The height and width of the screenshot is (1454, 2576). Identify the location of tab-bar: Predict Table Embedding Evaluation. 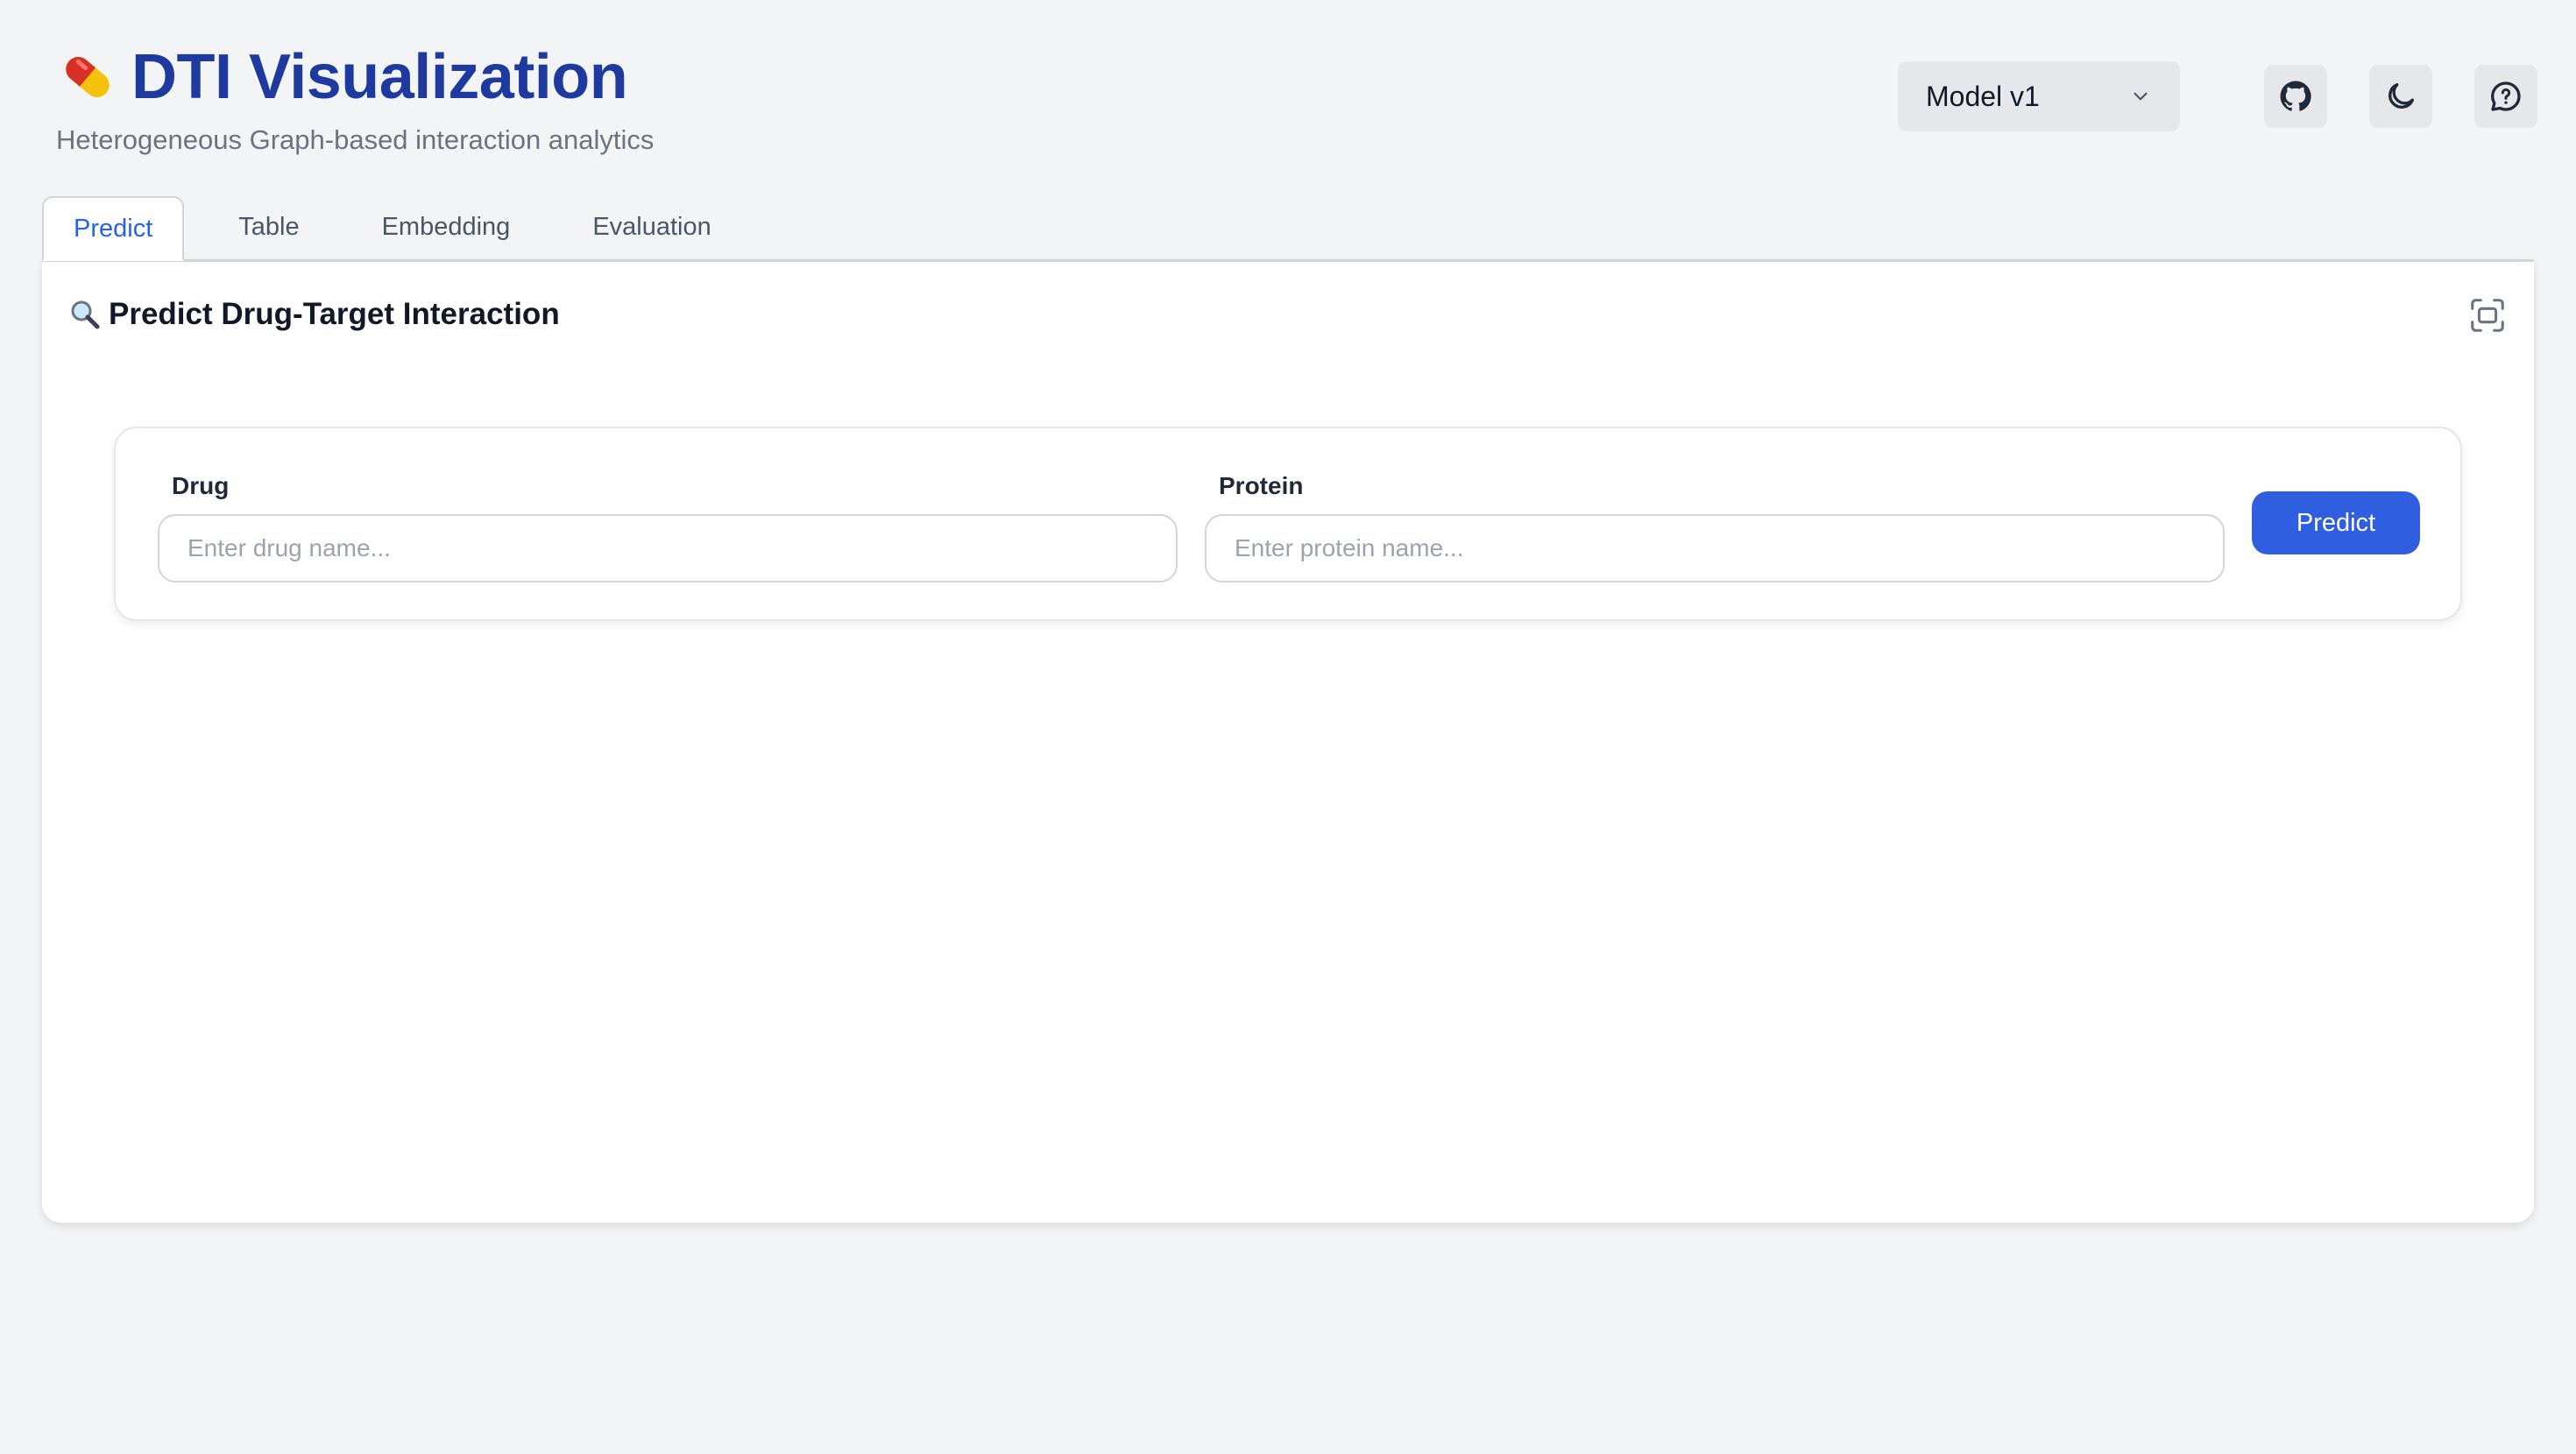
(404, 227).